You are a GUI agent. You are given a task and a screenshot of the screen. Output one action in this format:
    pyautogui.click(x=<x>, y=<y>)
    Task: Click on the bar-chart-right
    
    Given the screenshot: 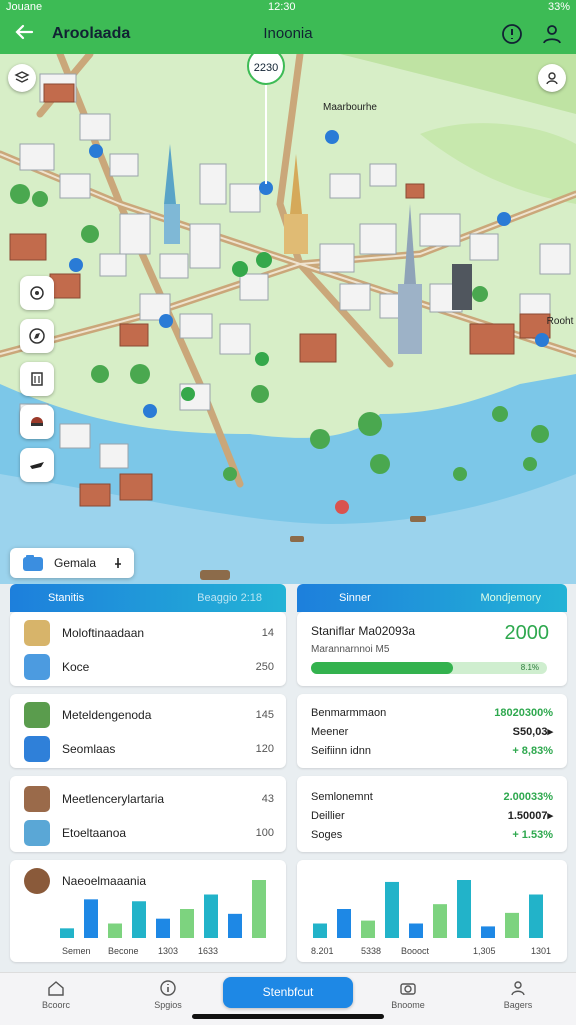 What is the action you would take?
    pyautogui.click(x=428, y=909)
    